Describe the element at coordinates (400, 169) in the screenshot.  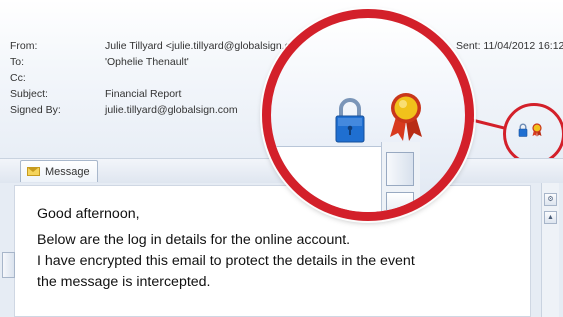
I see `magnified-scroll-thumb` at that location.